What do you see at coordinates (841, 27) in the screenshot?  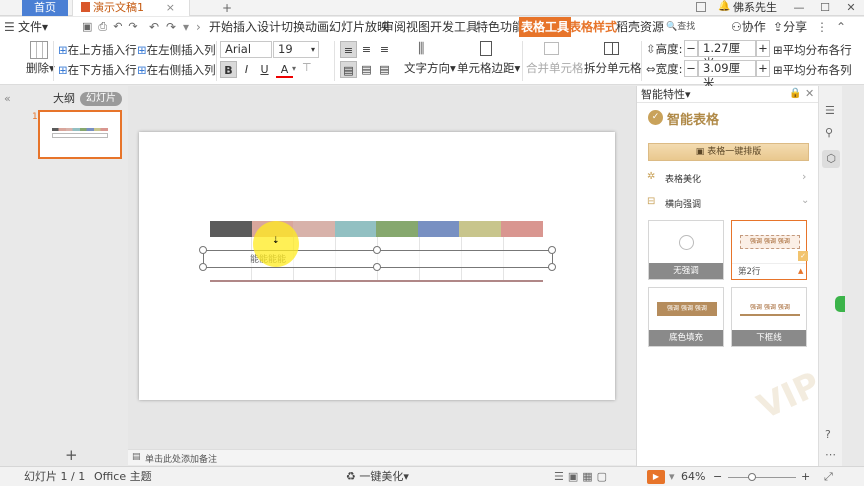 I see `collapse-ribbon-icon: ⌃` at bounding box center [841, 27].